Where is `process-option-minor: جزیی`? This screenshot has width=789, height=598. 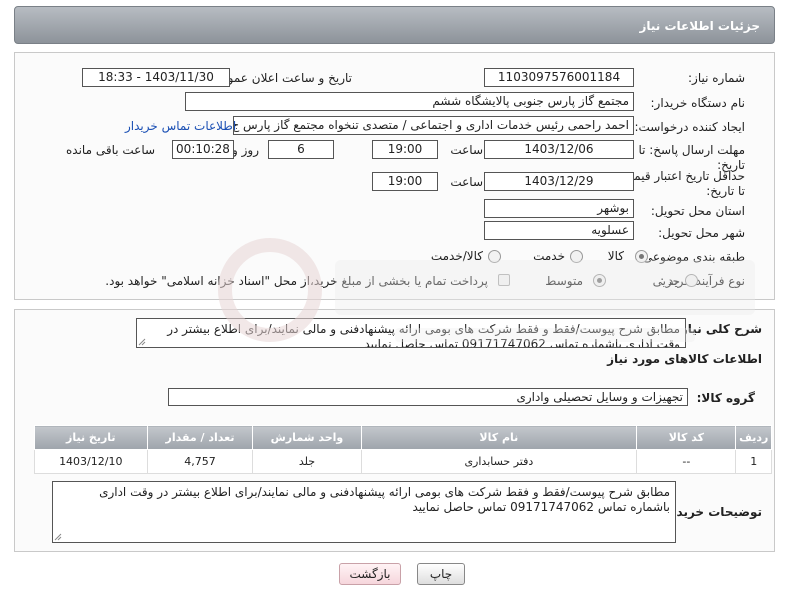 process-option-minor: جزیی is located at coordinates (666, 281).